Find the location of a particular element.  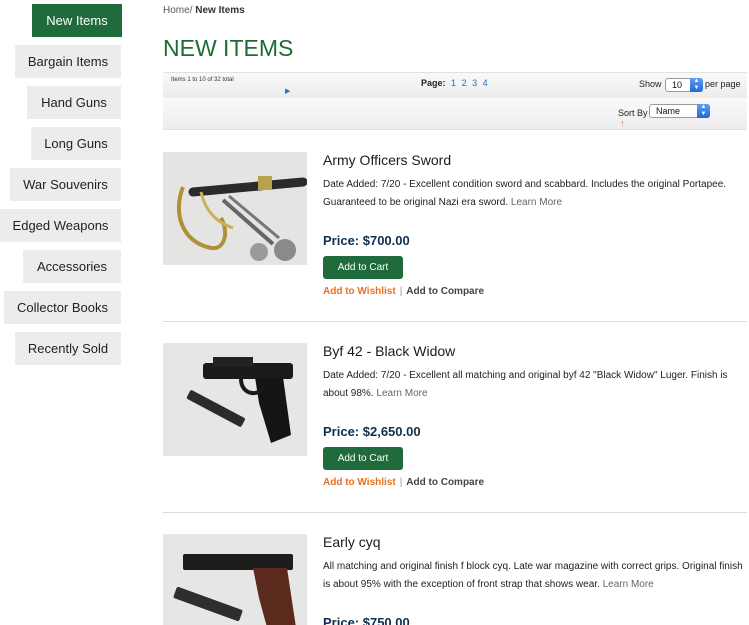

sort-by-select: Name ▲ ▼ is located at coordinates (679, 111).